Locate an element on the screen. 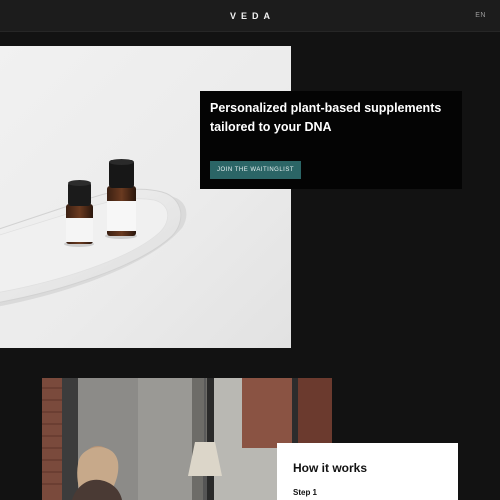 Image resolution: width=500 pixels, height=500 pixels. how-it-works-heading: How it works is located at coordinates (330, 468).